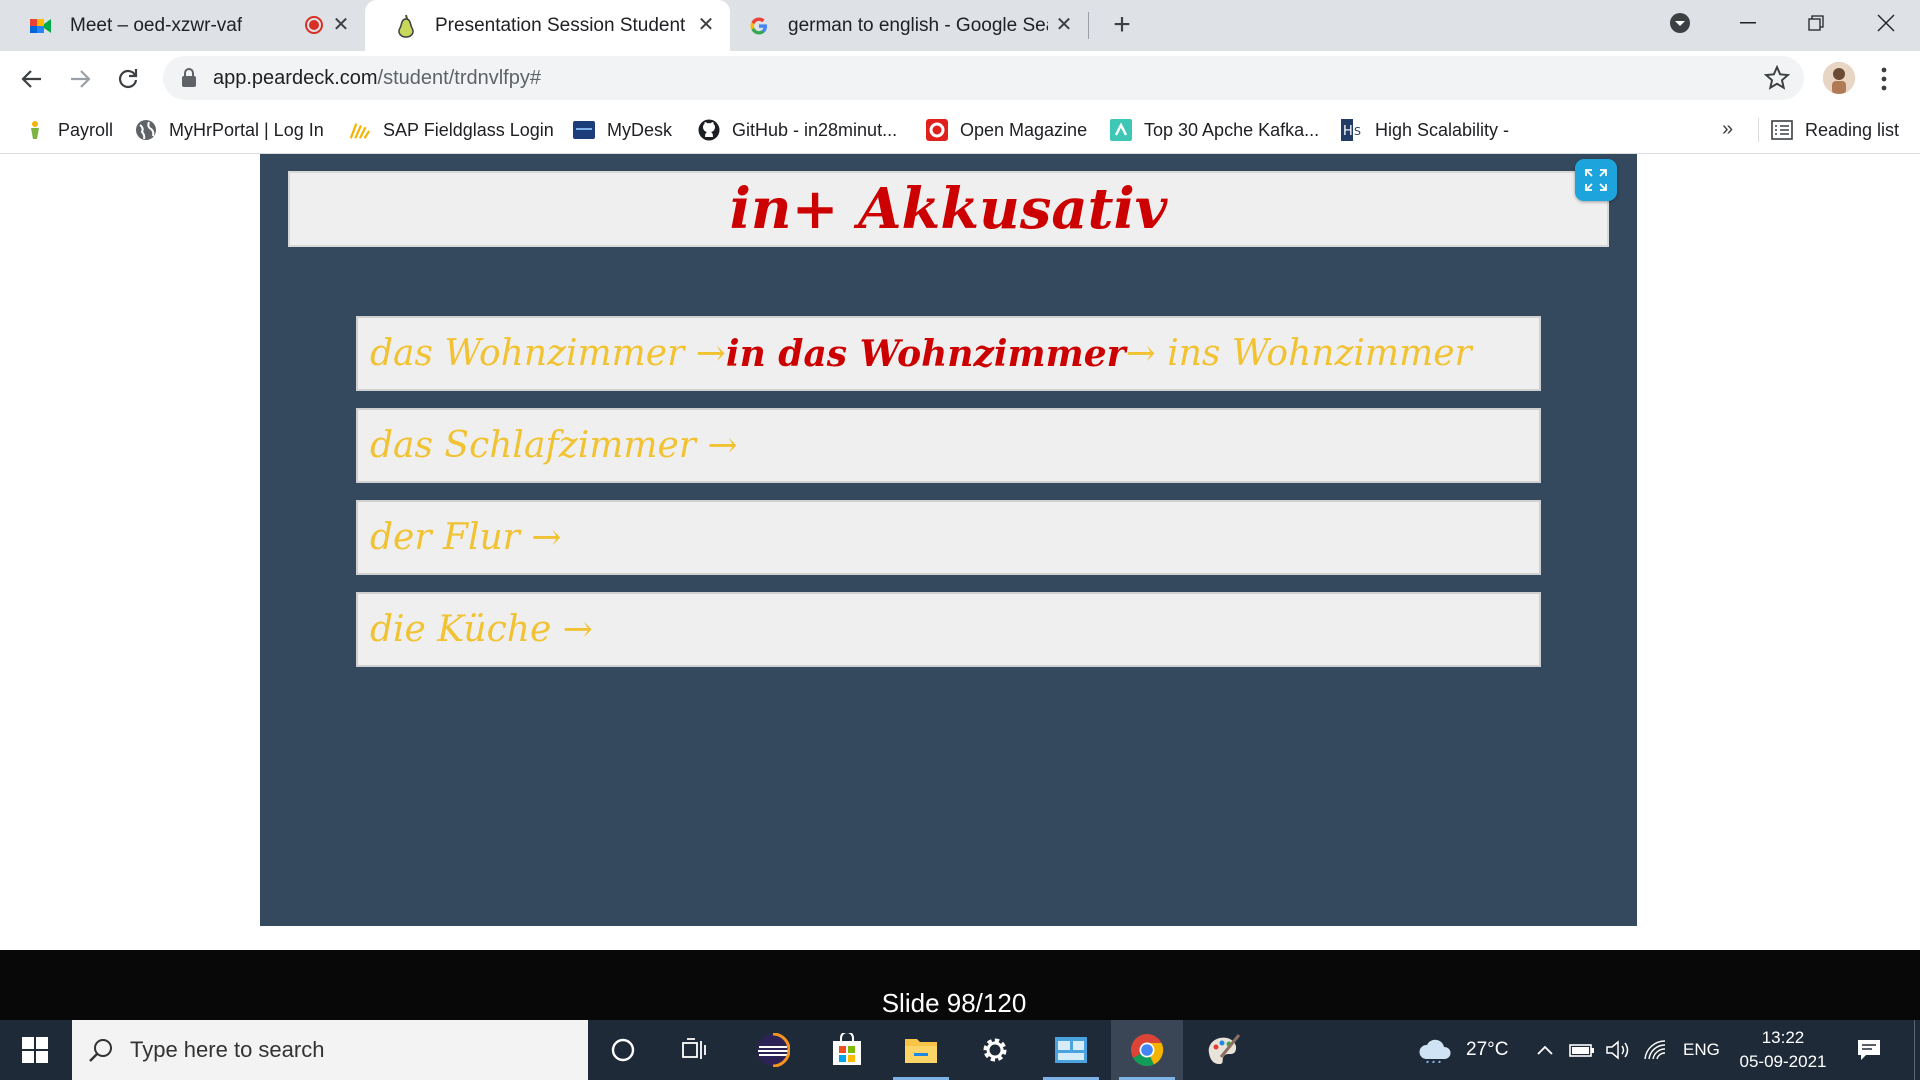  Describe the element at coordinates (295, 78) in the screenshot. I see `url-domain: app.peardeck.com` at that location.